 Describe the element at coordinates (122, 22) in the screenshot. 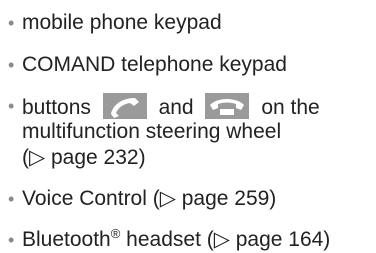

I see `list-item-text: mobile phone keypad` at that location.